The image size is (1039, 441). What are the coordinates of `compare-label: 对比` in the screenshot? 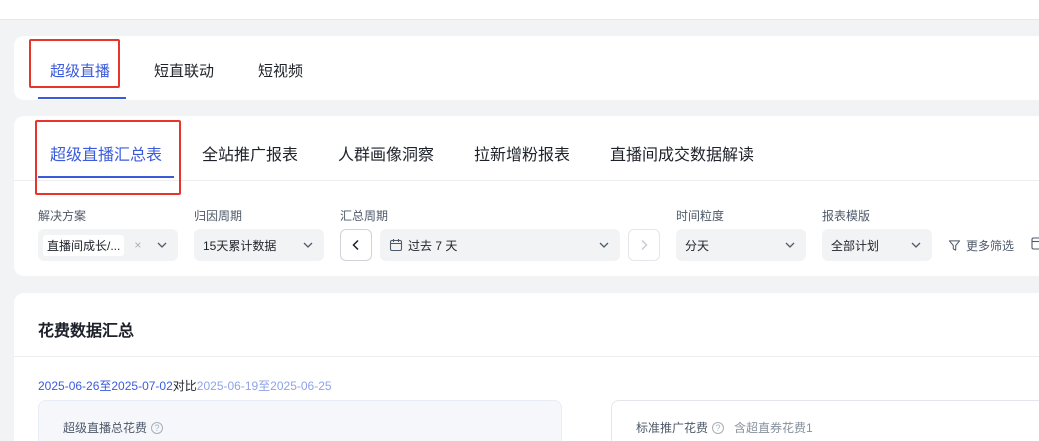 It's located at (184, 386).